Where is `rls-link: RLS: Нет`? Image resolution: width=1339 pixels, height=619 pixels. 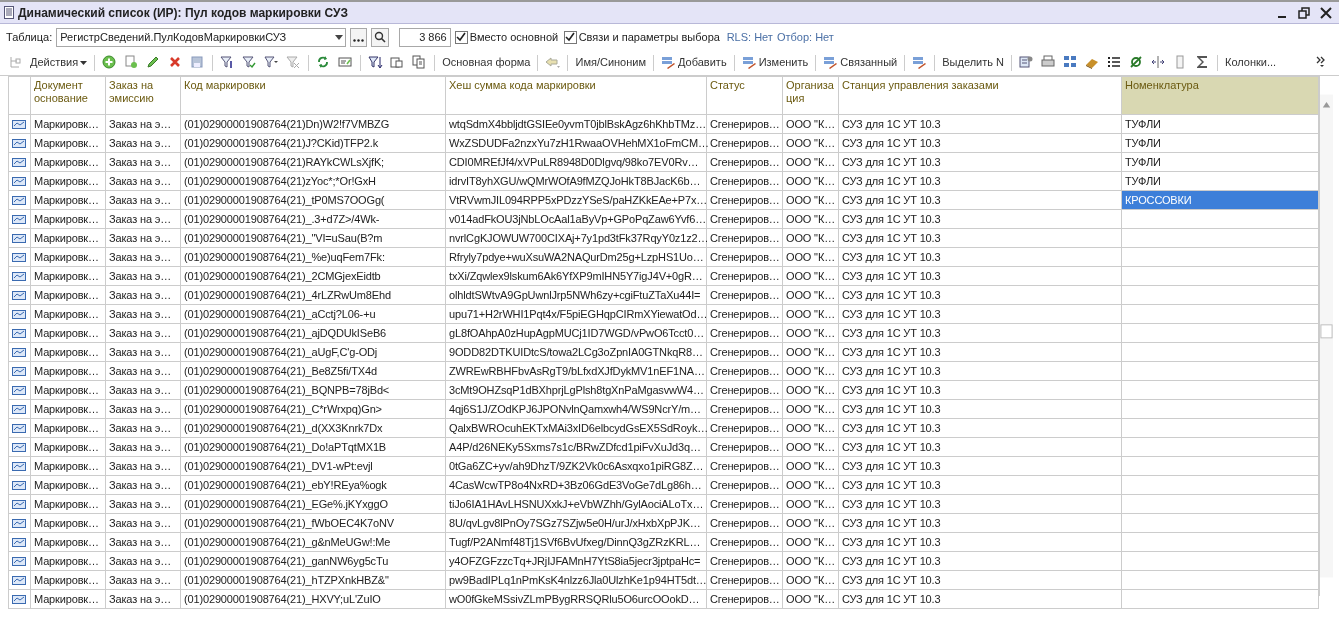
rls-link: RLS: Нет is located at coordinates (749, 37).